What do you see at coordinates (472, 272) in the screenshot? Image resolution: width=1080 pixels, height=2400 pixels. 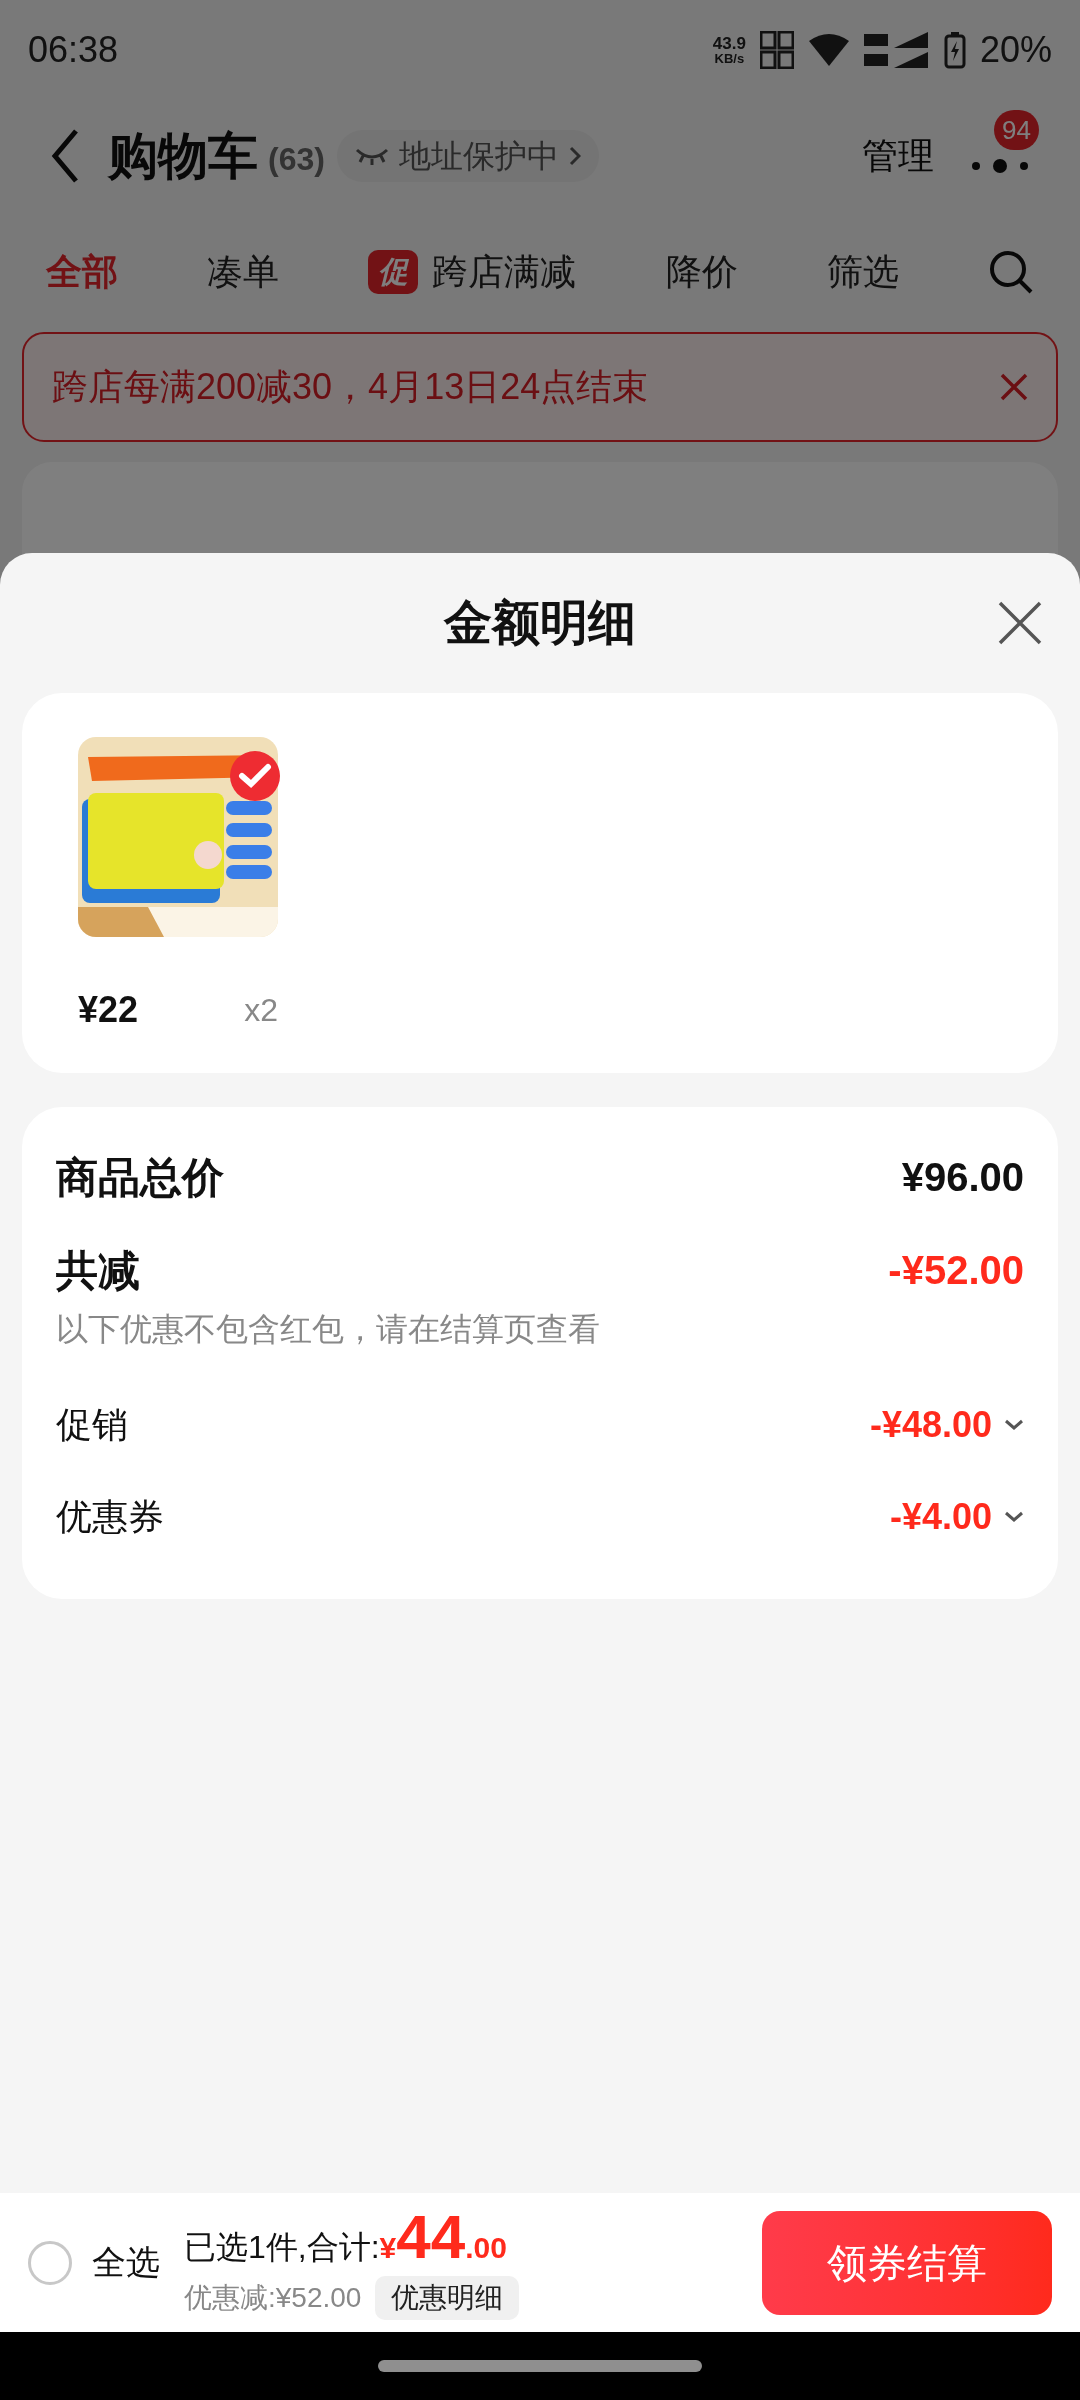 I see `filter-tab: 促 跨店满减` at bounding box center [472, 272].